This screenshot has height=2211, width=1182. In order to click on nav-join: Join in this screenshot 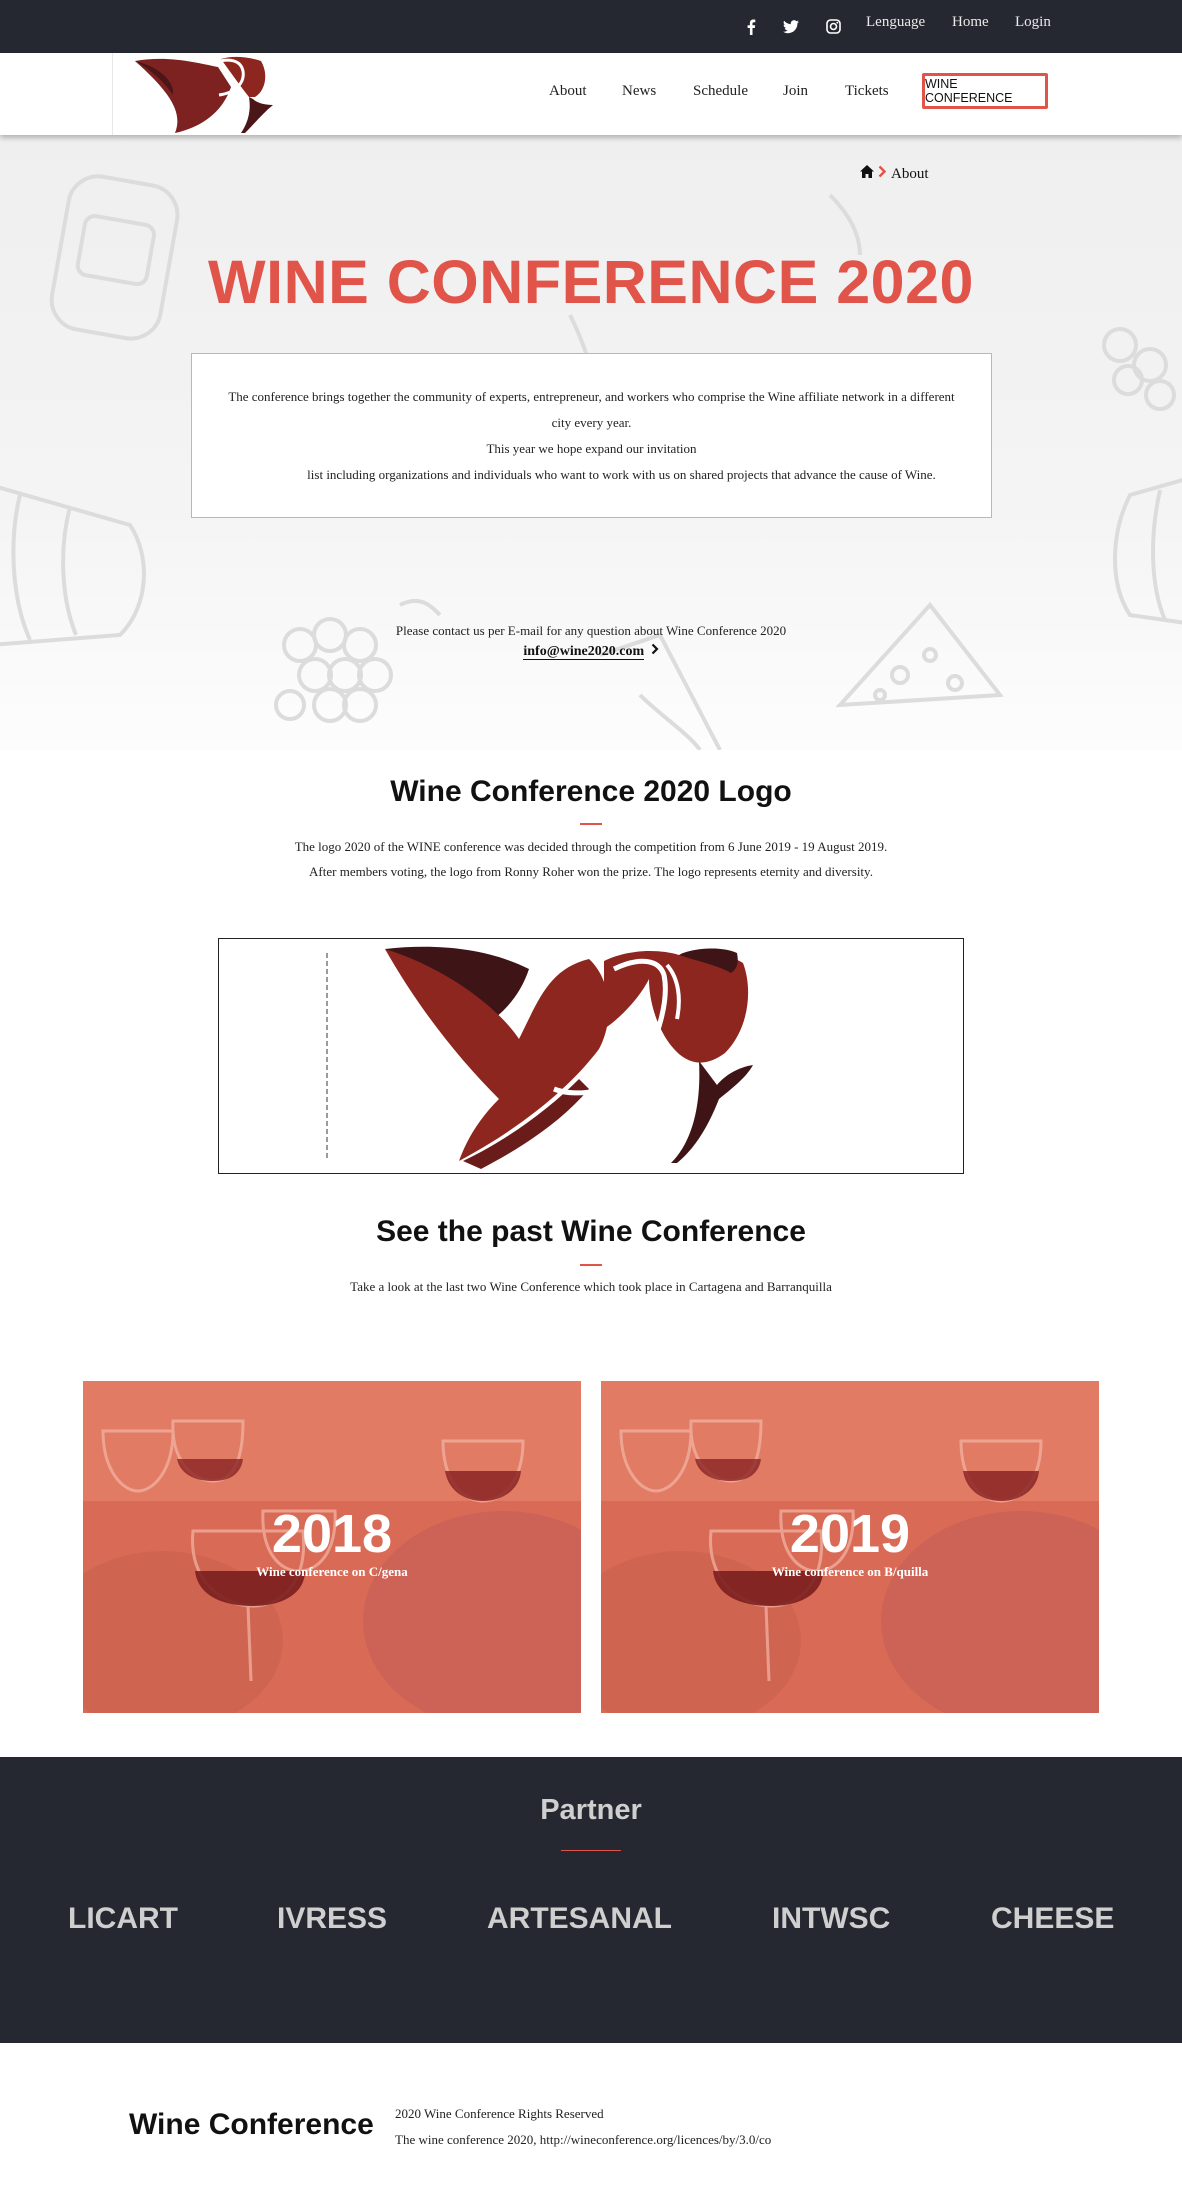, I will do `click(795, 91)`.